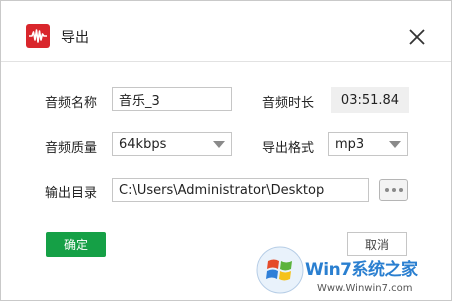 Image resolution: width=452 pixels, height=301 pixels. What do you see at coordinates (393, 190) in the screenshot?
I see `browse-button` at bounding box center [393, 190].